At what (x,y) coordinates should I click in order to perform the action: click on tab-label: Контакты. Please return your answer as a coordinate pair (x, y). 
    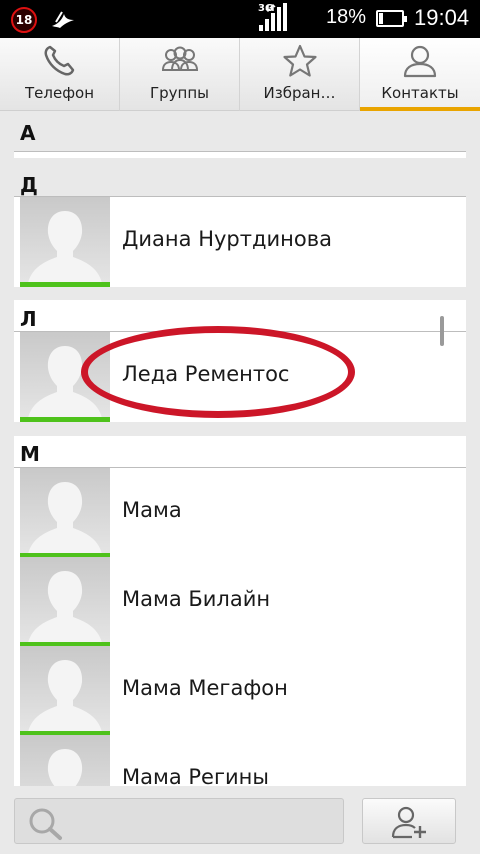
    Looking at the image, I should click on (420, 93).